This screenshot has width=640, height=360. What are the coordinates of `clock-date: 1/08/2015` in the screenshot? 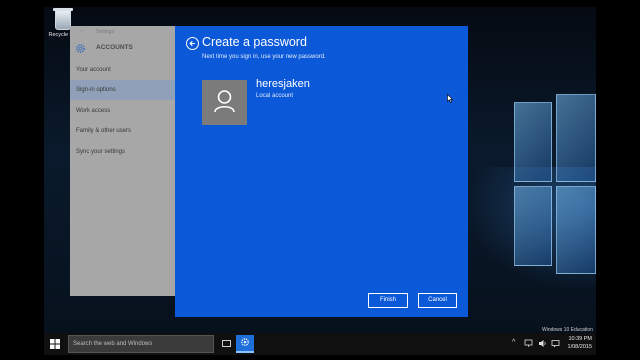 It's located at (579, 346).